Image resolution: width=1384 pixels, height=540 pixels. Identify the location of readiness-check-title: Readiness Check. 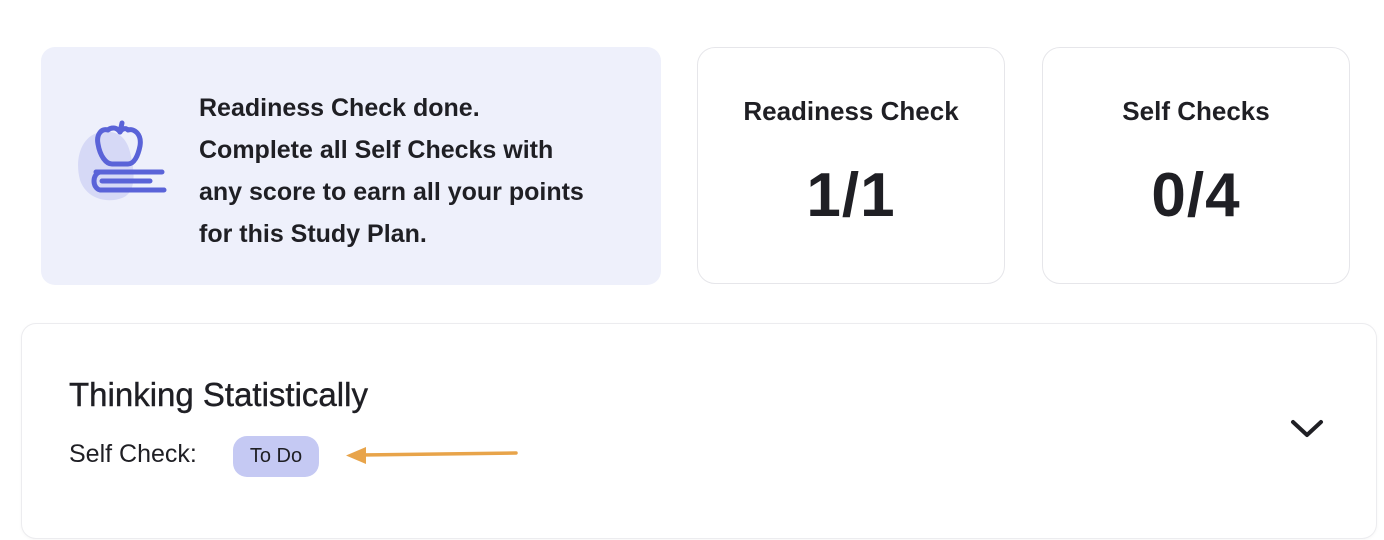
(851, 111).